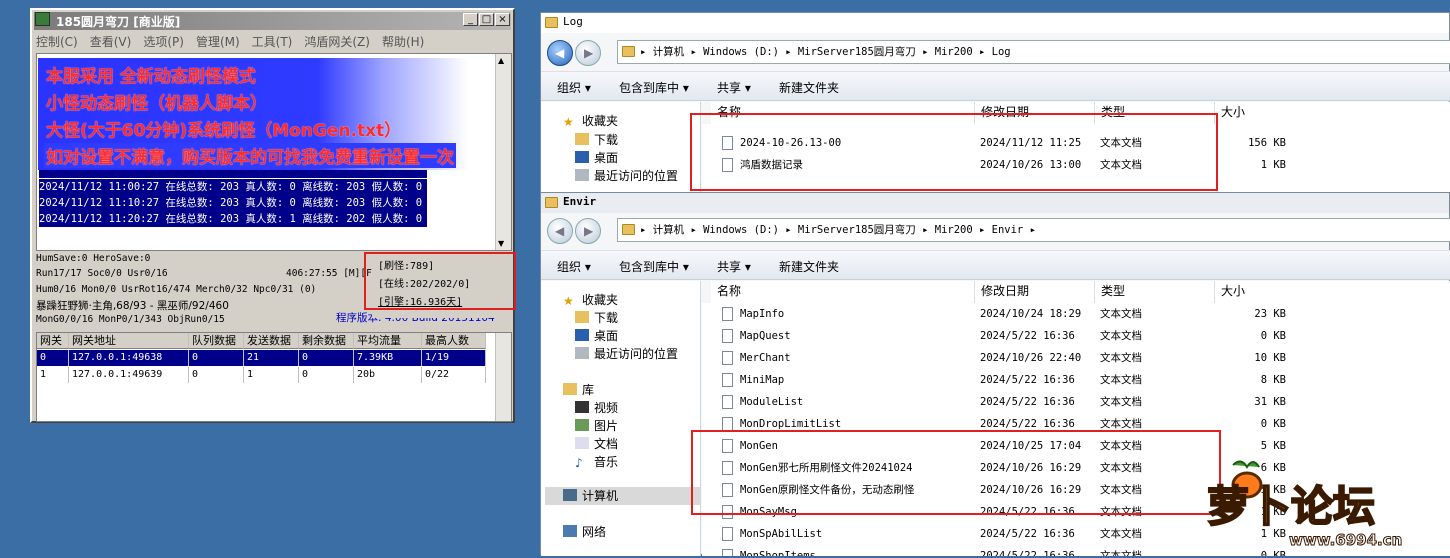 This screenshot has width=1450, height=558. Describe the element at coordinates (388, 341) in the screenshot. I see `column-header: 平均流量` at that location.